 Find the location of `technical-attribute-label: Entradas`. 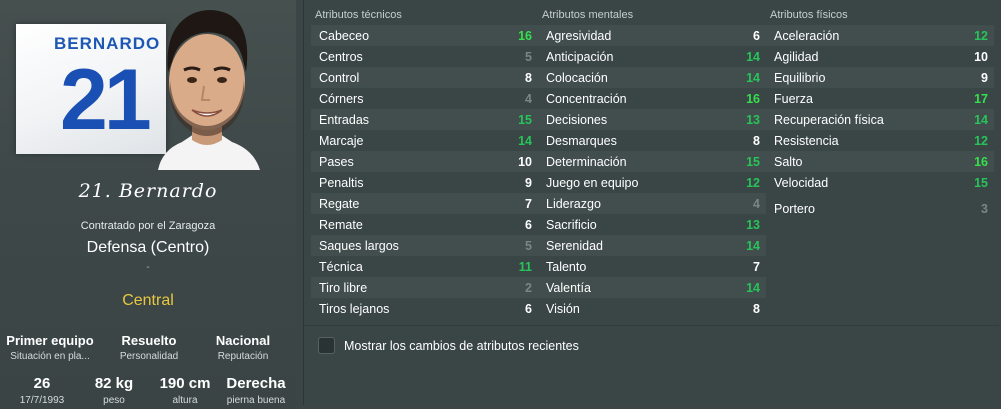

technical-attribute-label: Entradas is located at coordinates (344, 119).